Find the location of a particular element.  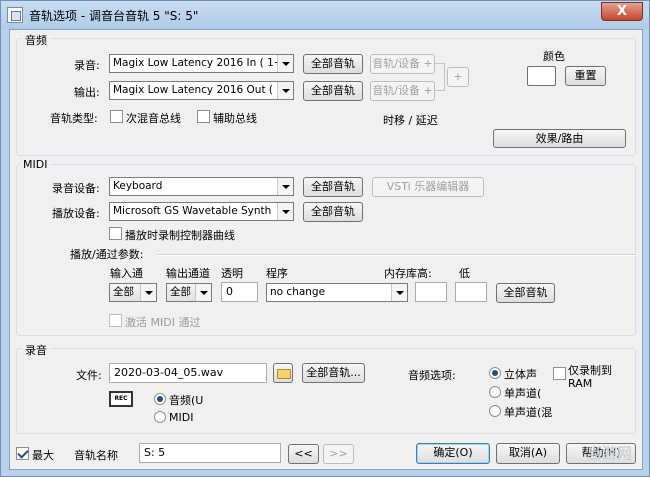

midi-group-label: MIDI is located at coordinates (35, 164).